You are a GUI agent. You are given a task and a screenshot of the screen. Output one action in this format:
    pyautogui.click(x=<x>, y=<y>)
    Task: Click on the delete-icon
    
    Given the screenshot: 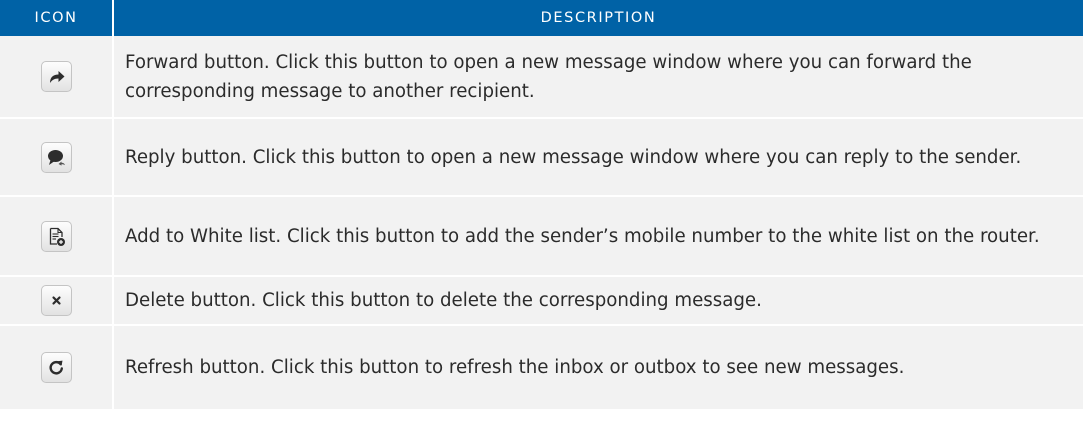 What is the action you would take?
    pyautogui.click(x=56, y=300)
    